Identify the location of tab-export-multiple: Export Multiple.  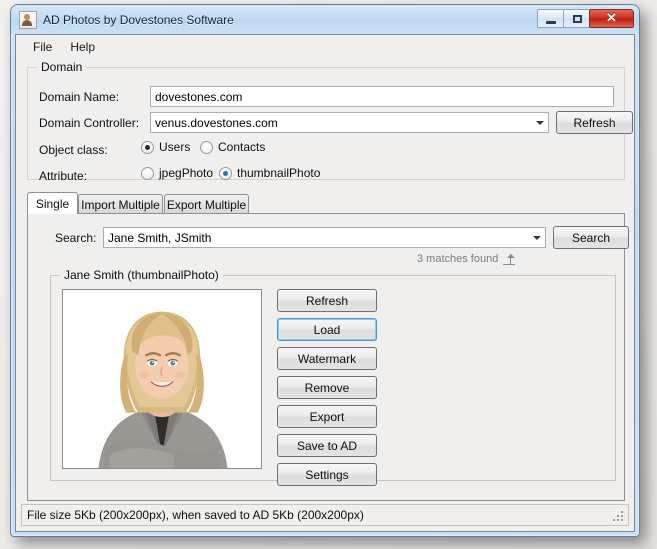
(206, 204).